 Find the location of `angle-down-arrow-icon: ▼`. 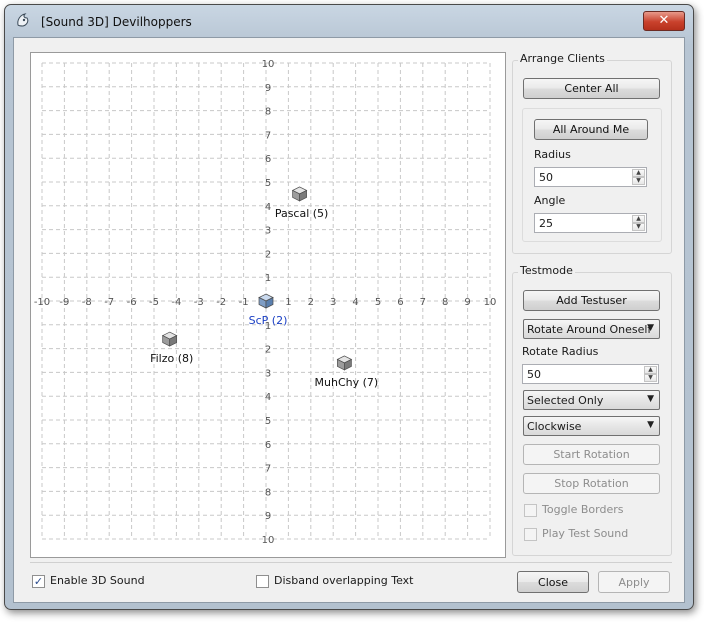

angle-down-arrow-icon: ▼ is located at coordinates (638, 227).